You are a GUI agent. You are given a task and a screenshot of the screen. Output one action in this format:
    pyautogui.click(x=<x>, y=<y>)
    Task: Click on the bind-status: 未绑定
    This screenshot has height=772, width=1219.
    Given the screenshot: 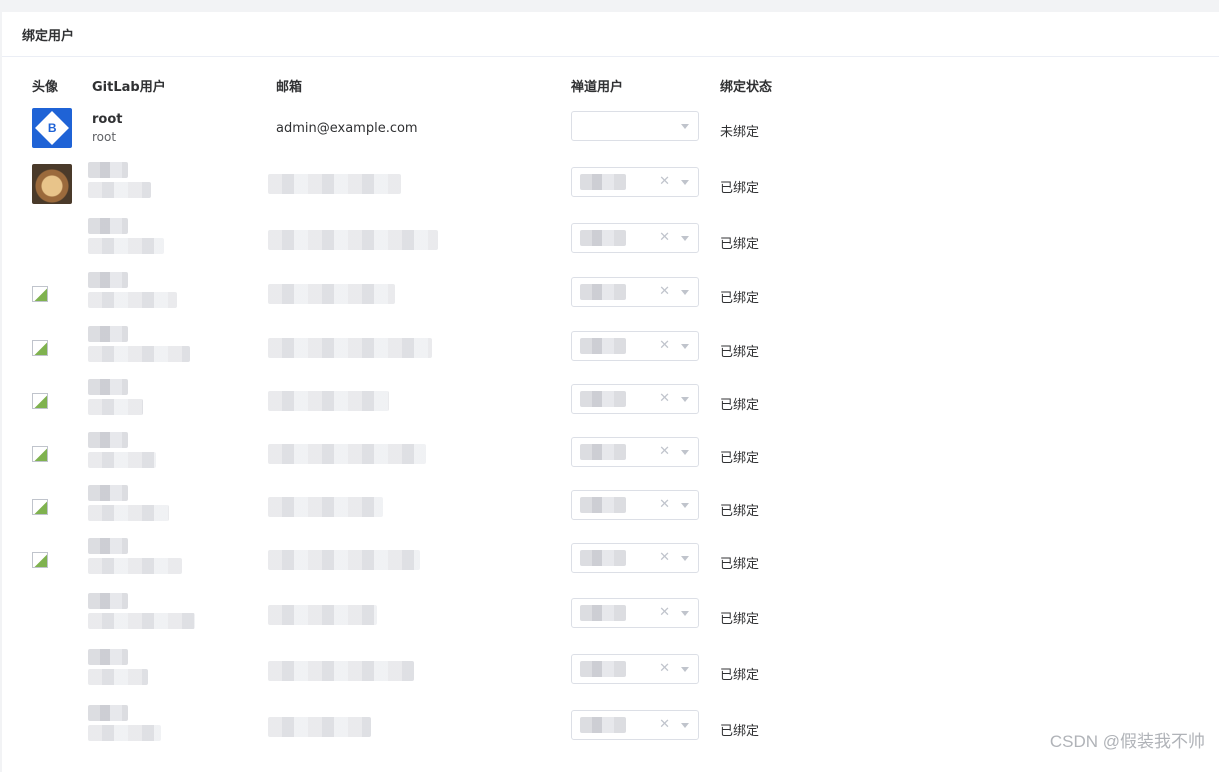 What is the action you would take?
    pyautogui.click(x=740, y=132)
    